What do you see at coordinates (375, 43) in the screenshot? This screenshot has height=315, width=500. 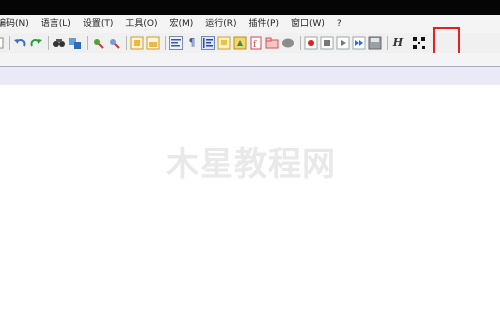 I see `macro-save-icon` at bounding box center [375, 43].